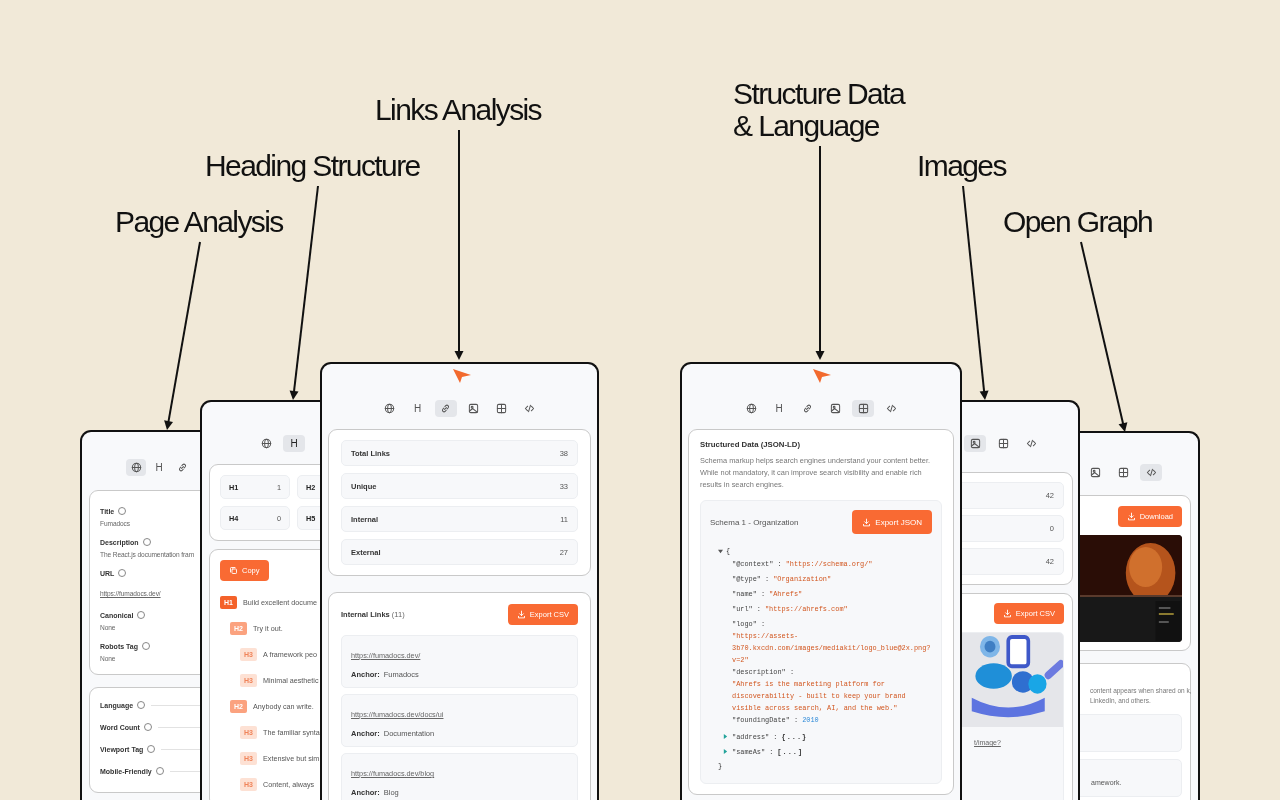 This screenshot has width=1280, height=800. I want to click on globe-tab, so click(136, 467).